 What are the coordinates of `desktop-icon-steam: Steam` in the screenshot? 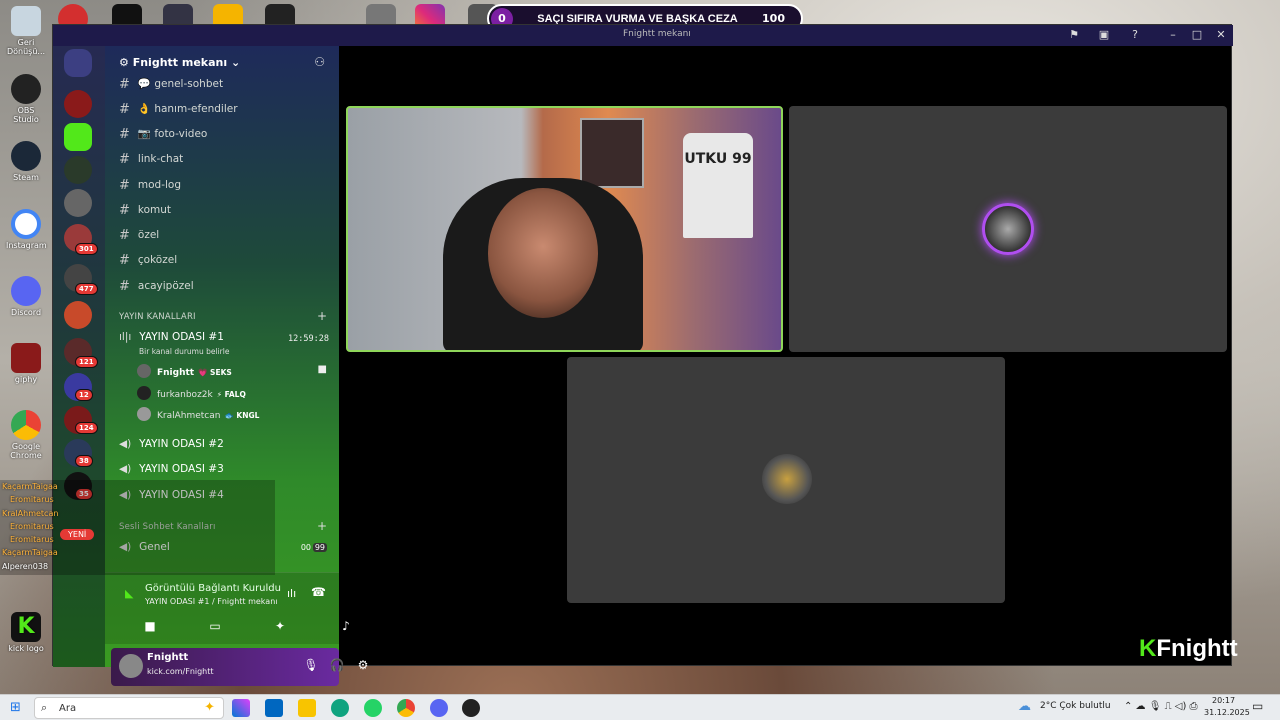 It's located at (26, 161).